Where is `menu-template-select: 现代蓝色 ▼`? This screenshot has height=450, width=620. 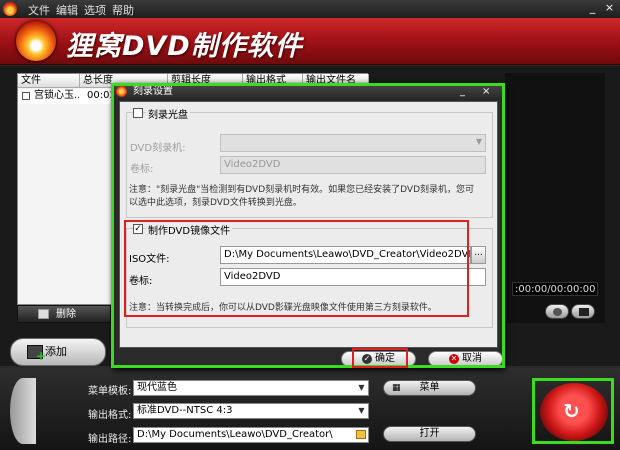 menu-template-select: 现代蓝色 ▼ is located at coordinates (251, 388).